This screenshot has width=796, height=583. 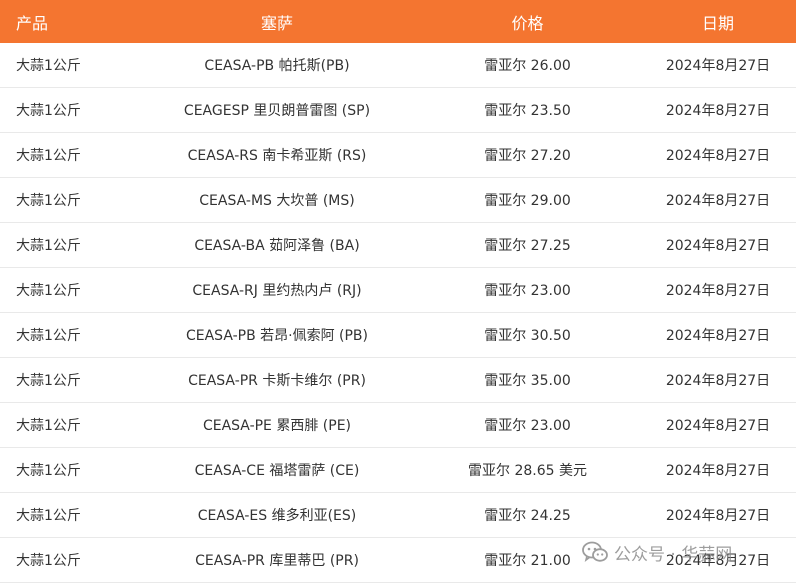 I want to click on cell-price: 雷亚尔 27.25, so click(x=527, y=245).